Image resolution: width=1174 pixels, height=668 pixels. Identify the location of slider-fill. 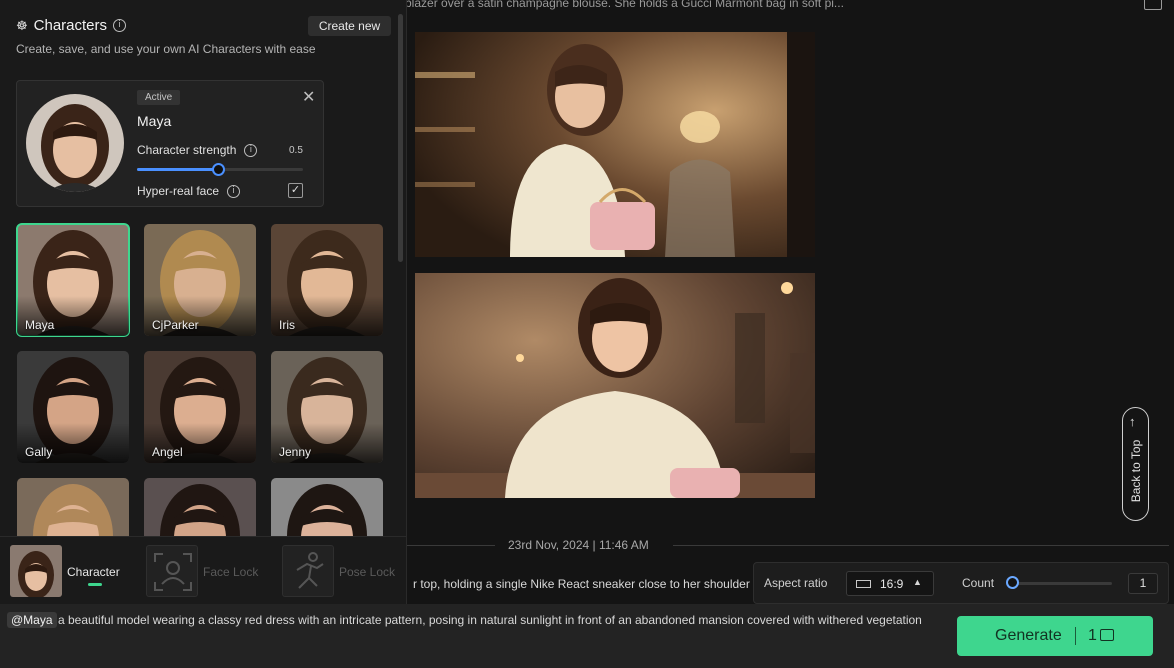
(177, 169).